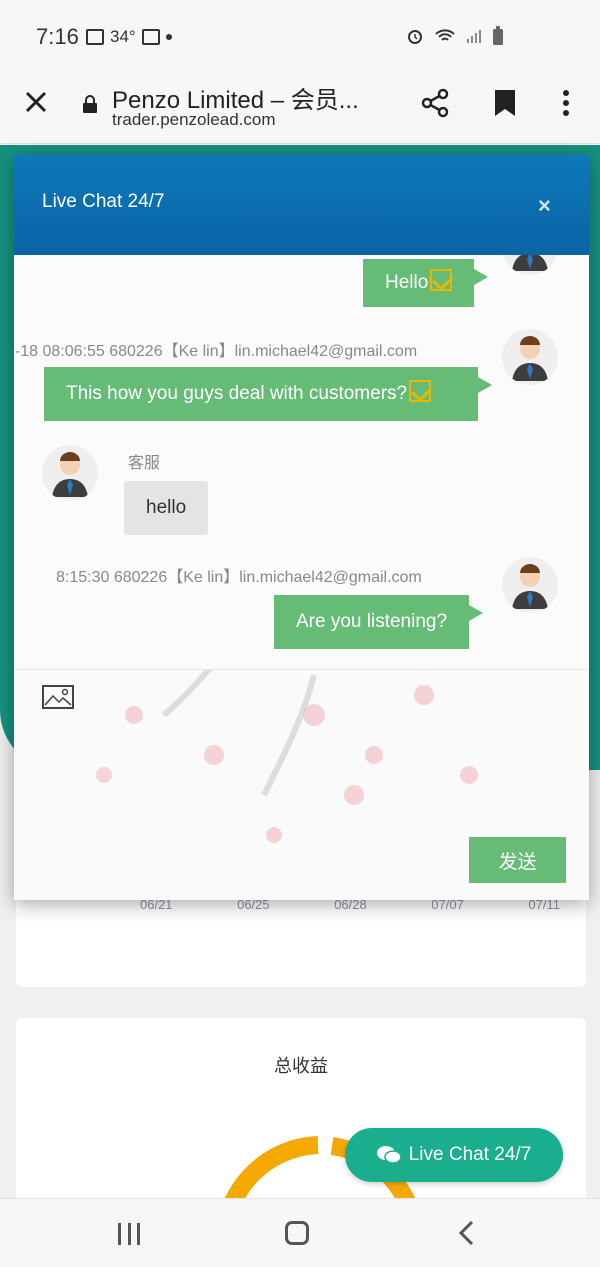 This screenshot has height=1267, width=600. What do you see at coordinates (144, 463) in the screenshot?
I see `agent-name: 客服` at bounding box center [144, 463].